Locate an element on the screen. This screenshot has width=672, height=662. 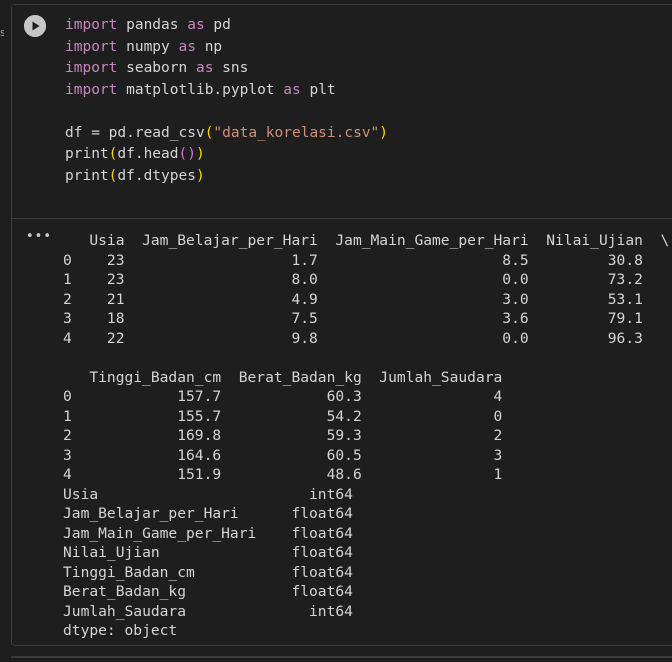
next-cell-border is located at coordinates (341, 657).